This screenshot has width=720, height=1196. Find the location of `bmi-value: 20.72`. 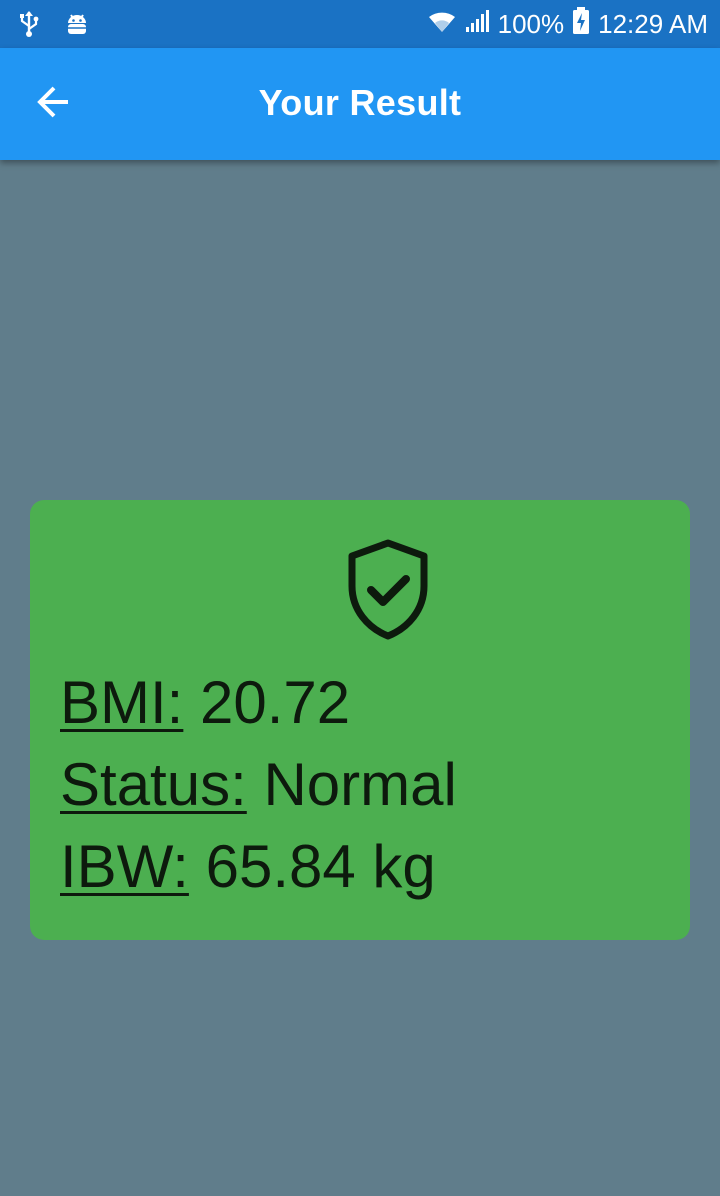

bmi-value: 20.72 is located at coordinates (275, 702).